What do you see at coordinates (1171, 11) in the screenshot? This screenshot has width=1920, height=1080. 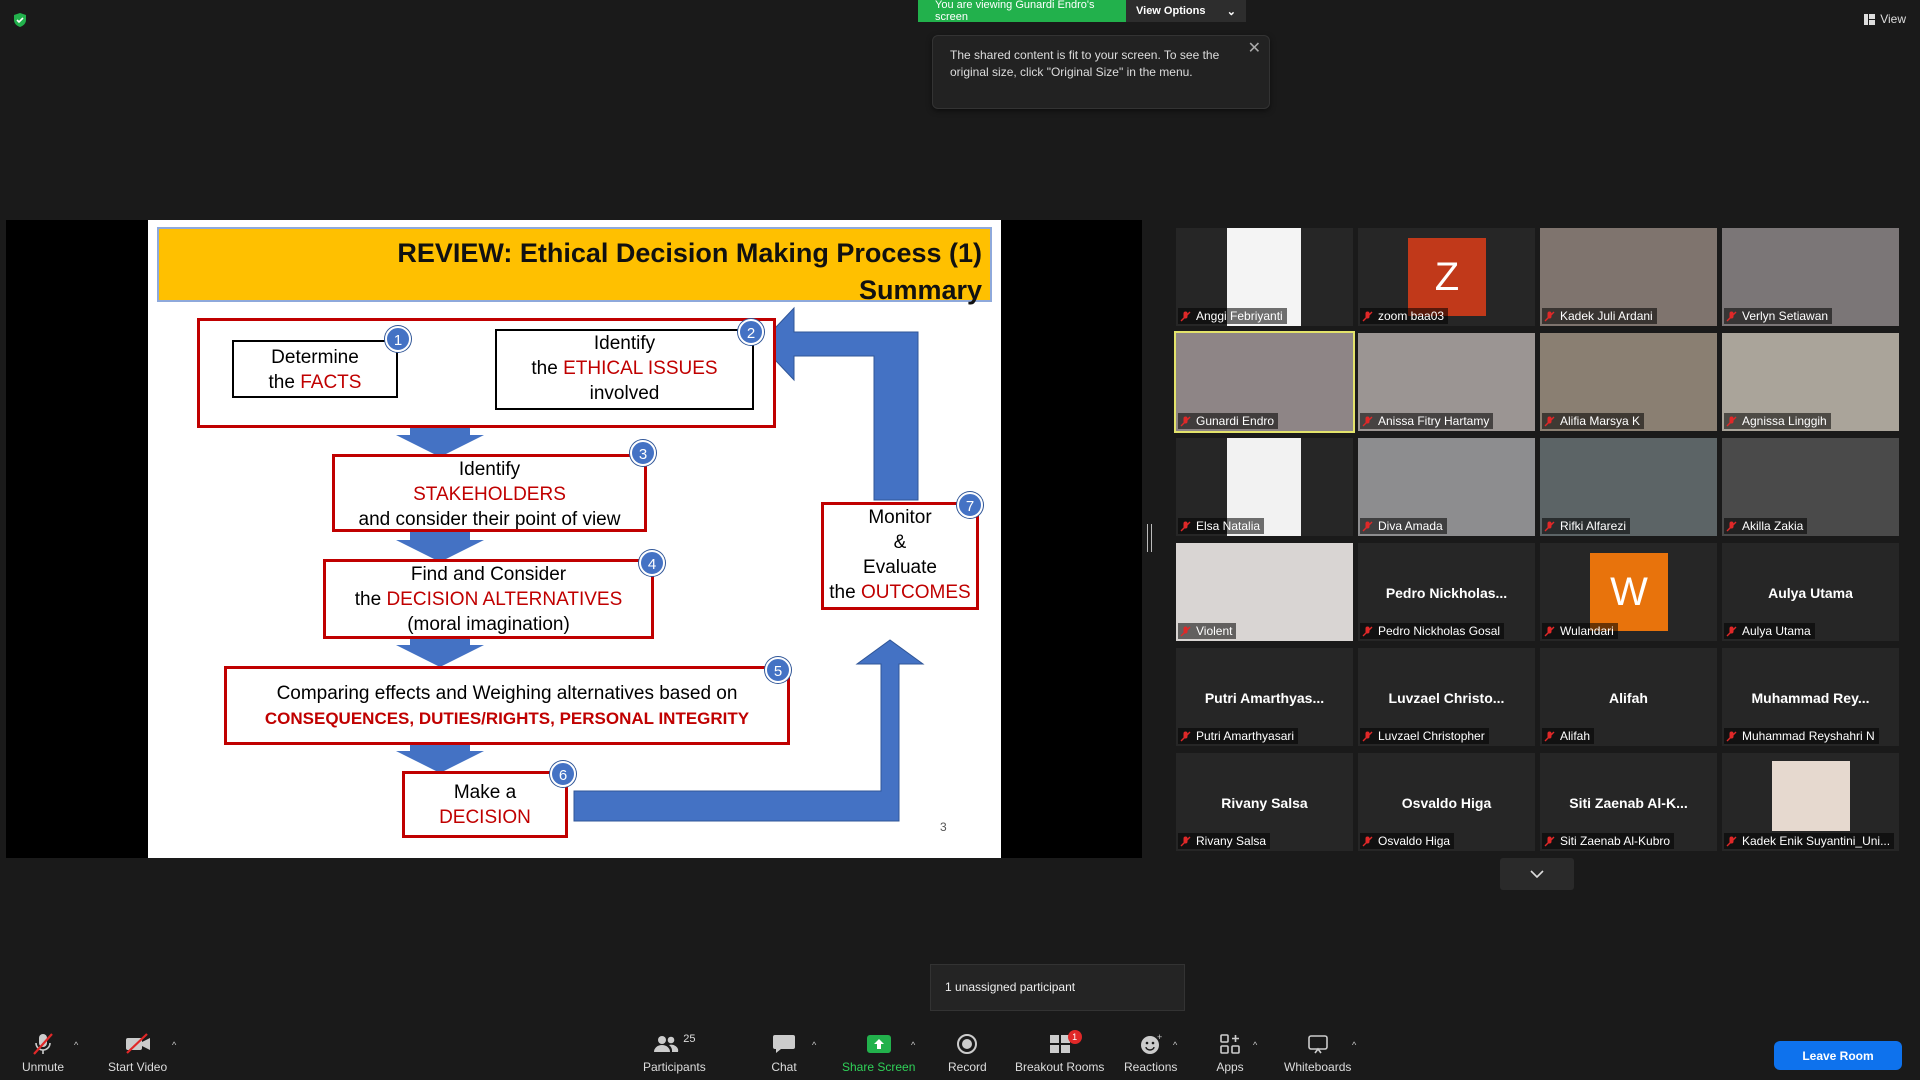 I see `view-options-label: View Options` at bounding box center [1171, 11].